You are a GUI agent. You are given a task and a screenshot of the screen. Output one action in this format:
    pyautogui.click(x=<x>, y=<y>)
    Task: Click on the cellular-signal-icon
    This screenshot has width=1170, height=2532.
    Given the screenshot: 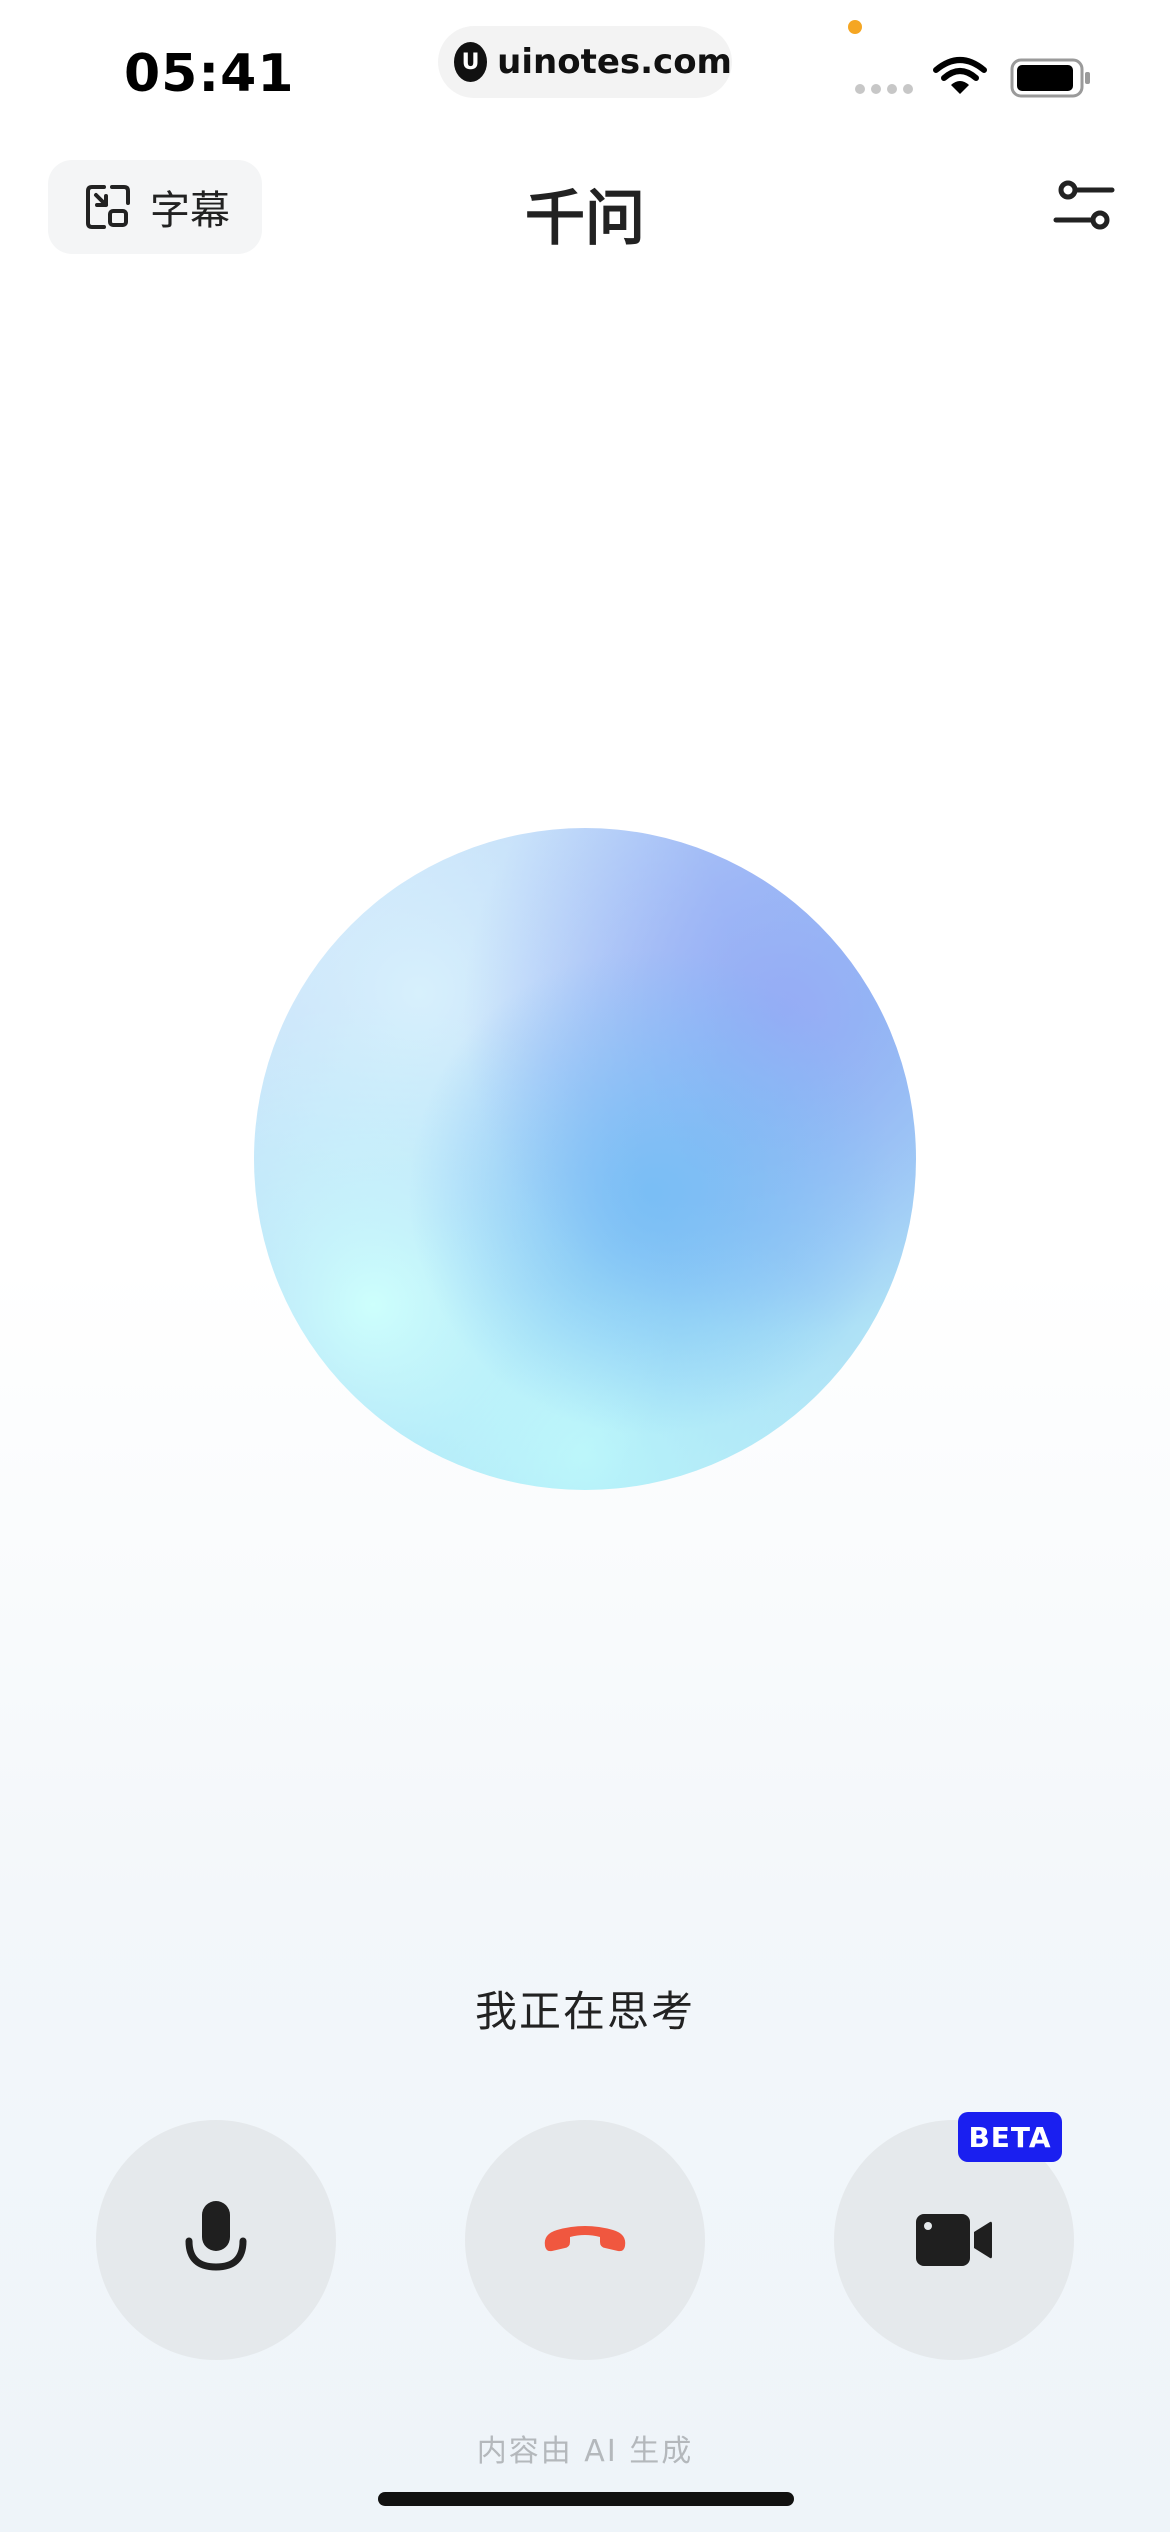 What is the action you would take?
    pyautogui.click(x=884, y=89)
    